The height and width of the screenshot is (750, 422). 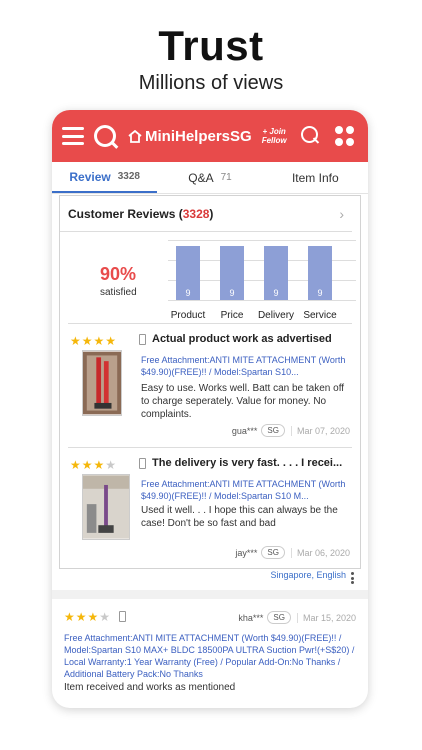 I want to click on section-divider, so click(x=210, y=594).